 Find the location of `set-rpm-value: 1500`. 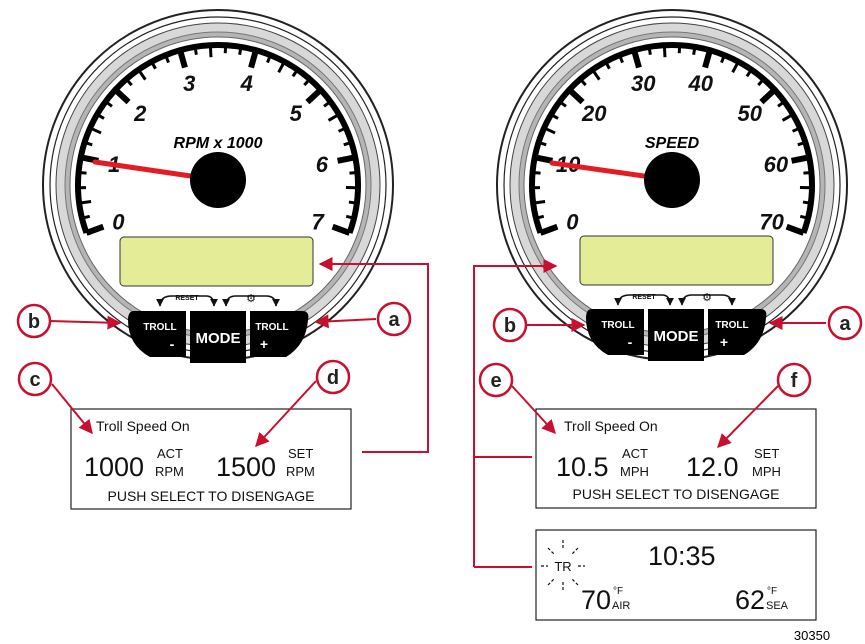

set-rpm-value: 1500 is located at coordinates (246, 467).